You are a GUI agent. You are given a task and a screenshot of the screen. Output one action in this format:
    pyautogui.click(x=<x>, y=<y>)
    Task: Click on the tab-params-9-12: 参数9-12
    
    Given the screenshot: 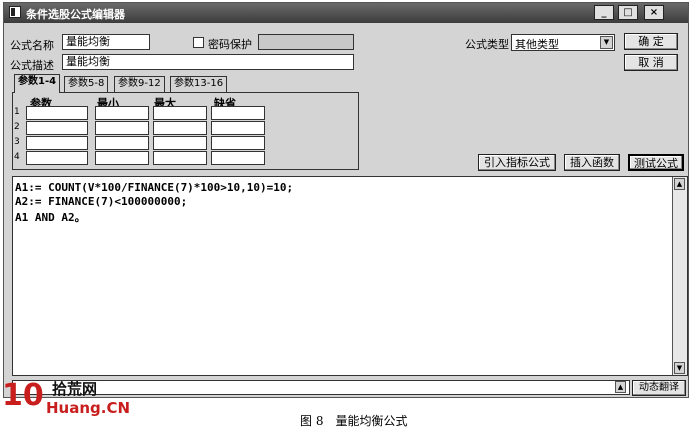 What is the action you would take?
    pyautogui.click(x=139, y=84)
    